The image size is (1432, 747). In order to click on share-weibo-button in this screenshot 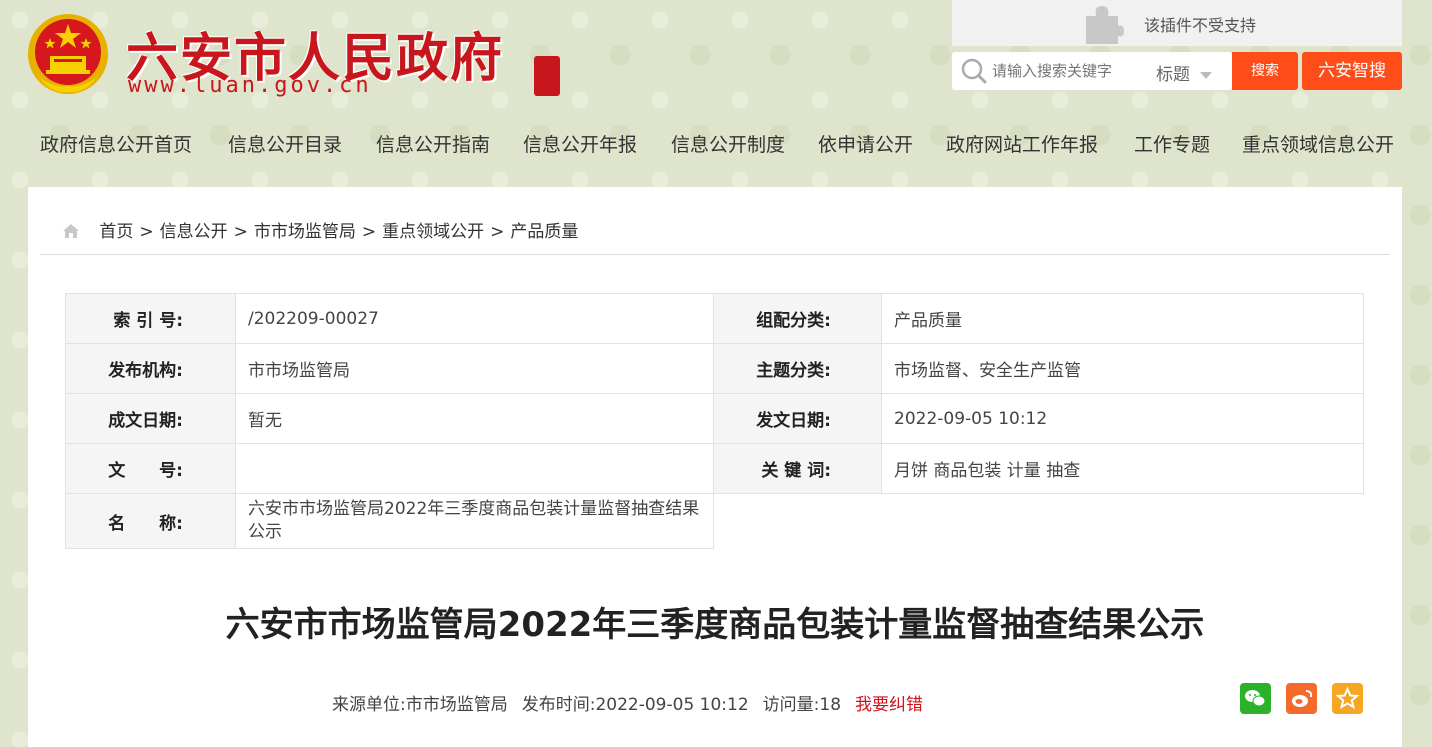, I will do `click(1301, 698)`.